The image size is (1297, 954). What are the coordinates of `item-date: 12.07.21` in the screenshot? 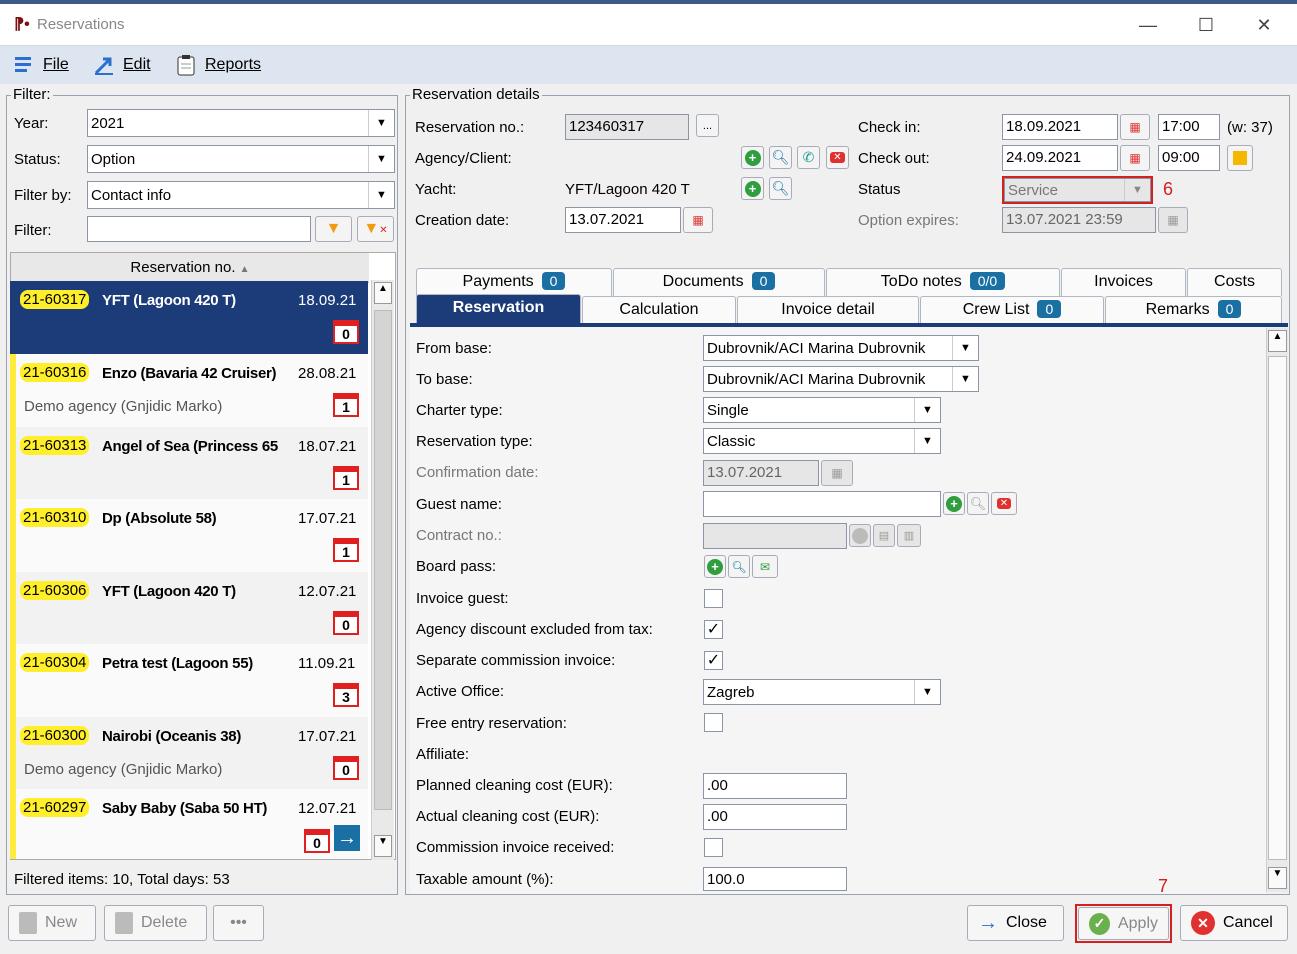 It's located at (327, 808).